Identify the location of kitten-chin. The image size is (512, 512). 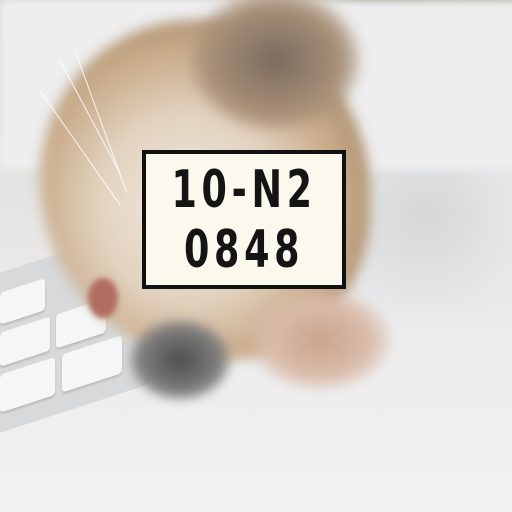
(180, 360).